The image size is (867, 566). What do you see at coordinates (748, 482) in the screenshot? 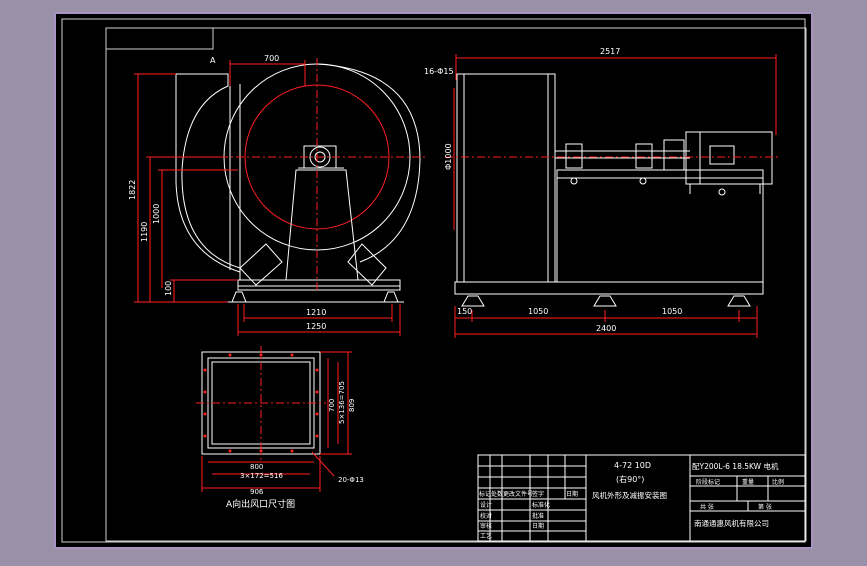
I see `weight-label: 重量` at bounding box center [748, 482].